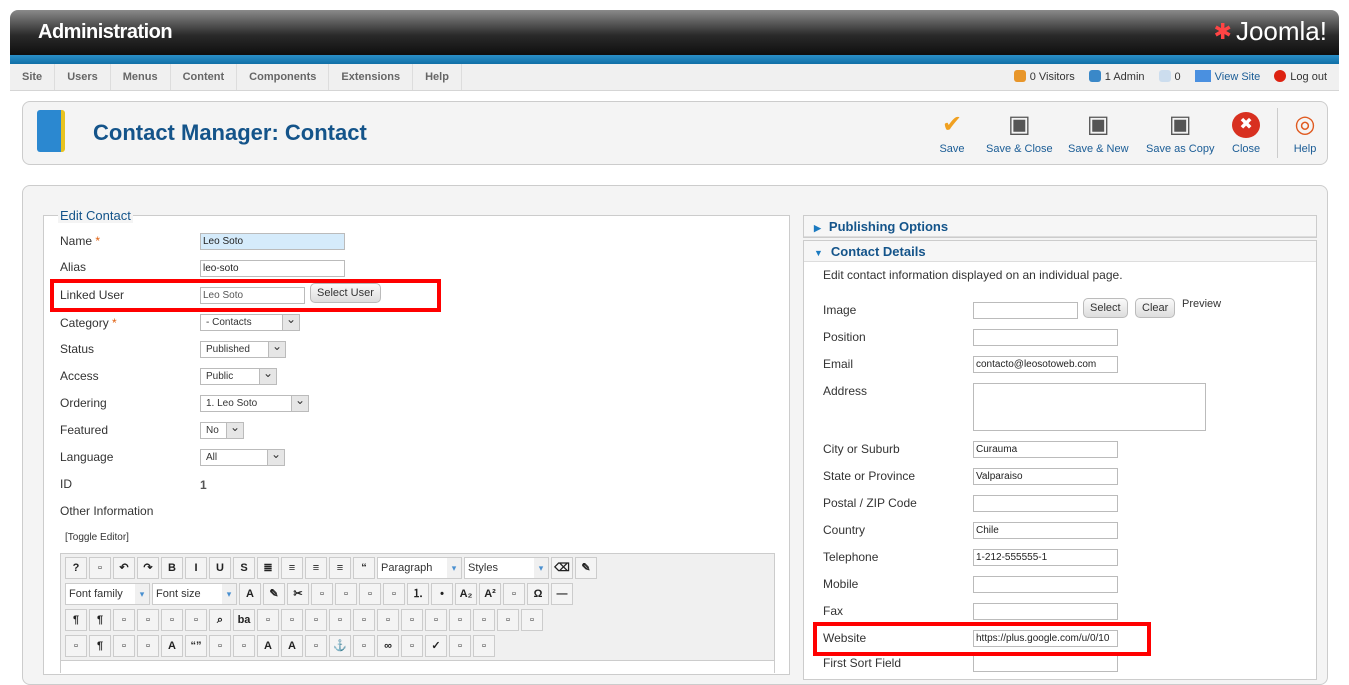 The height and width of the screenshot is (685, 1349). I want to click on horizontal-rule-icon: —, so click(562, 594).